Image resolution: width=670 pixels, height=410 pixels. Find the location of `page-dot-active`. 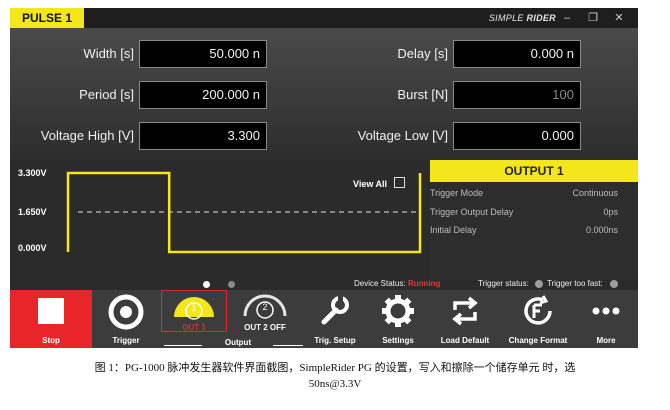

page-dot-active is located at coordinates (206, 284).